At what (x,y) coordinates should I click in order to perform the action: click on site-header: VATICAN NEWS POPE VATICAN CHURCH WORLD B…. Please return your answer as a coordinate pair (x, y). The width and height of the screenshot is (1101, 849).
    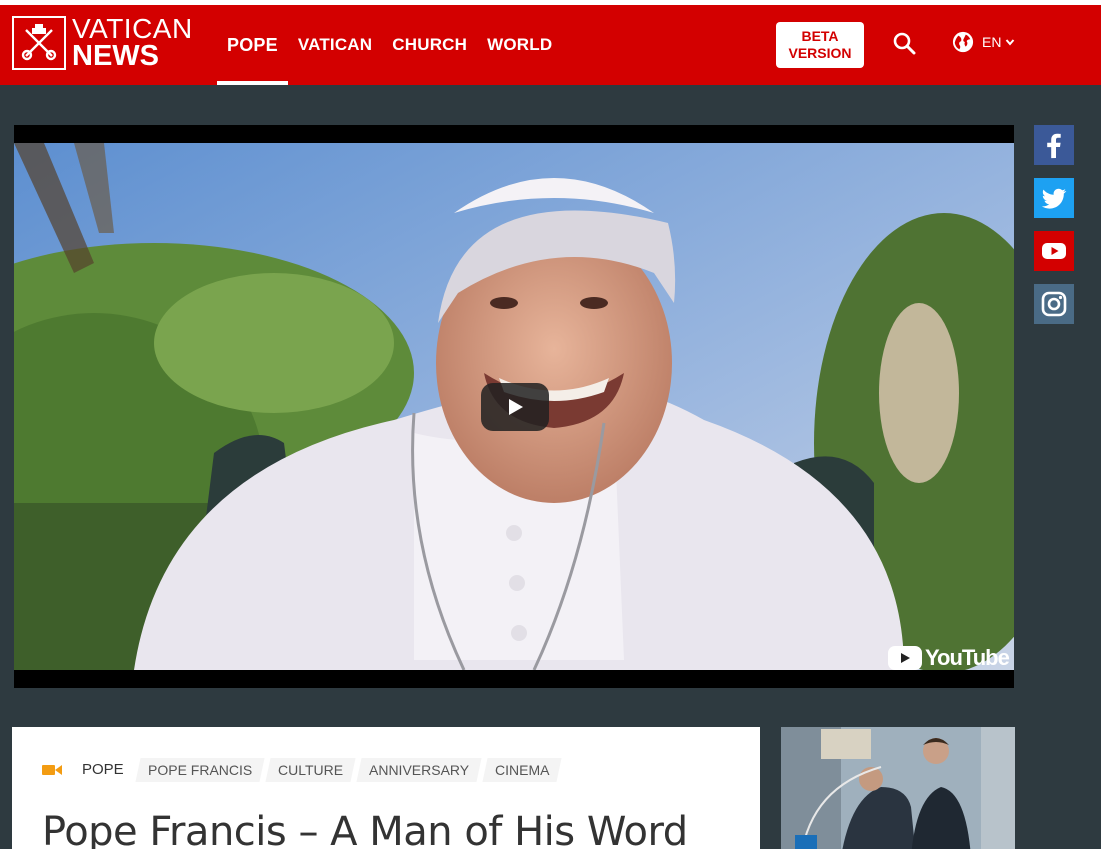
    Looking at the image, I should click on (550, 45).